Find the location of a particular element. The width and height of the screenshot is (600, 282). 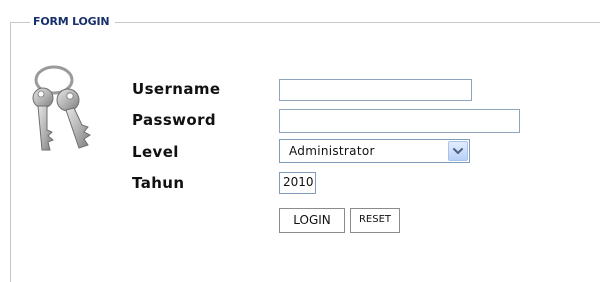

login-button: LOGIN is located at coordinates (312, 220).